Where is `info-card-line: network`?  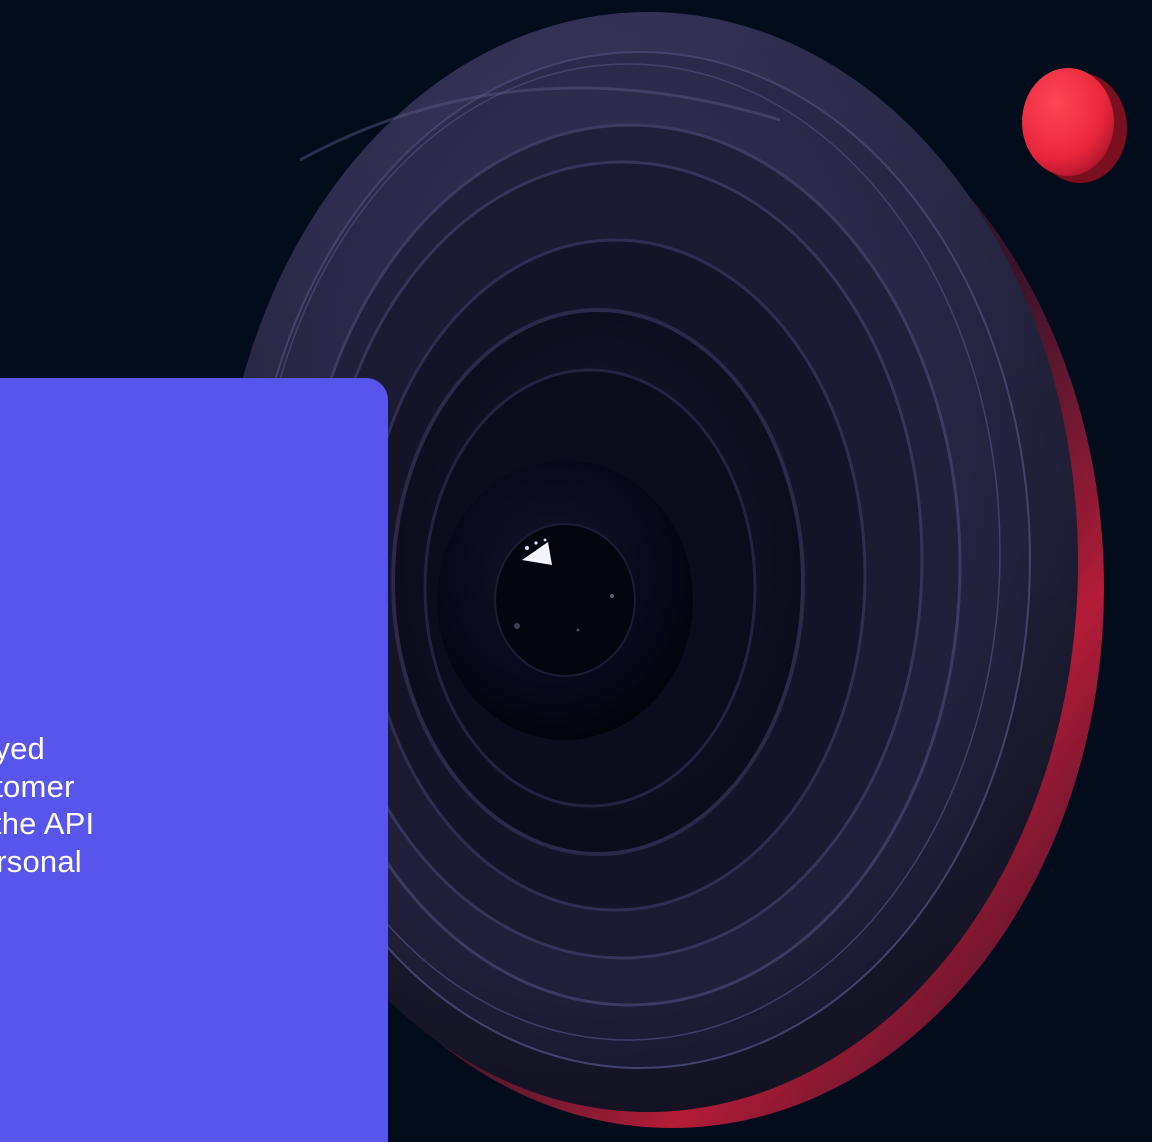
info-card-line: network is located at coordinates (156, 899).